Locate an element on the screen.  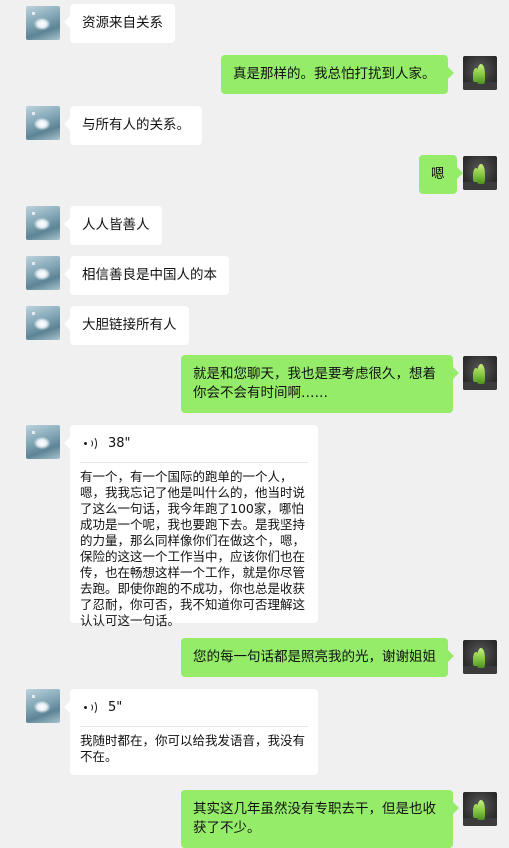
message-bubble-incoming: 大胆链接所有人 is located at coordinates (126, 325).